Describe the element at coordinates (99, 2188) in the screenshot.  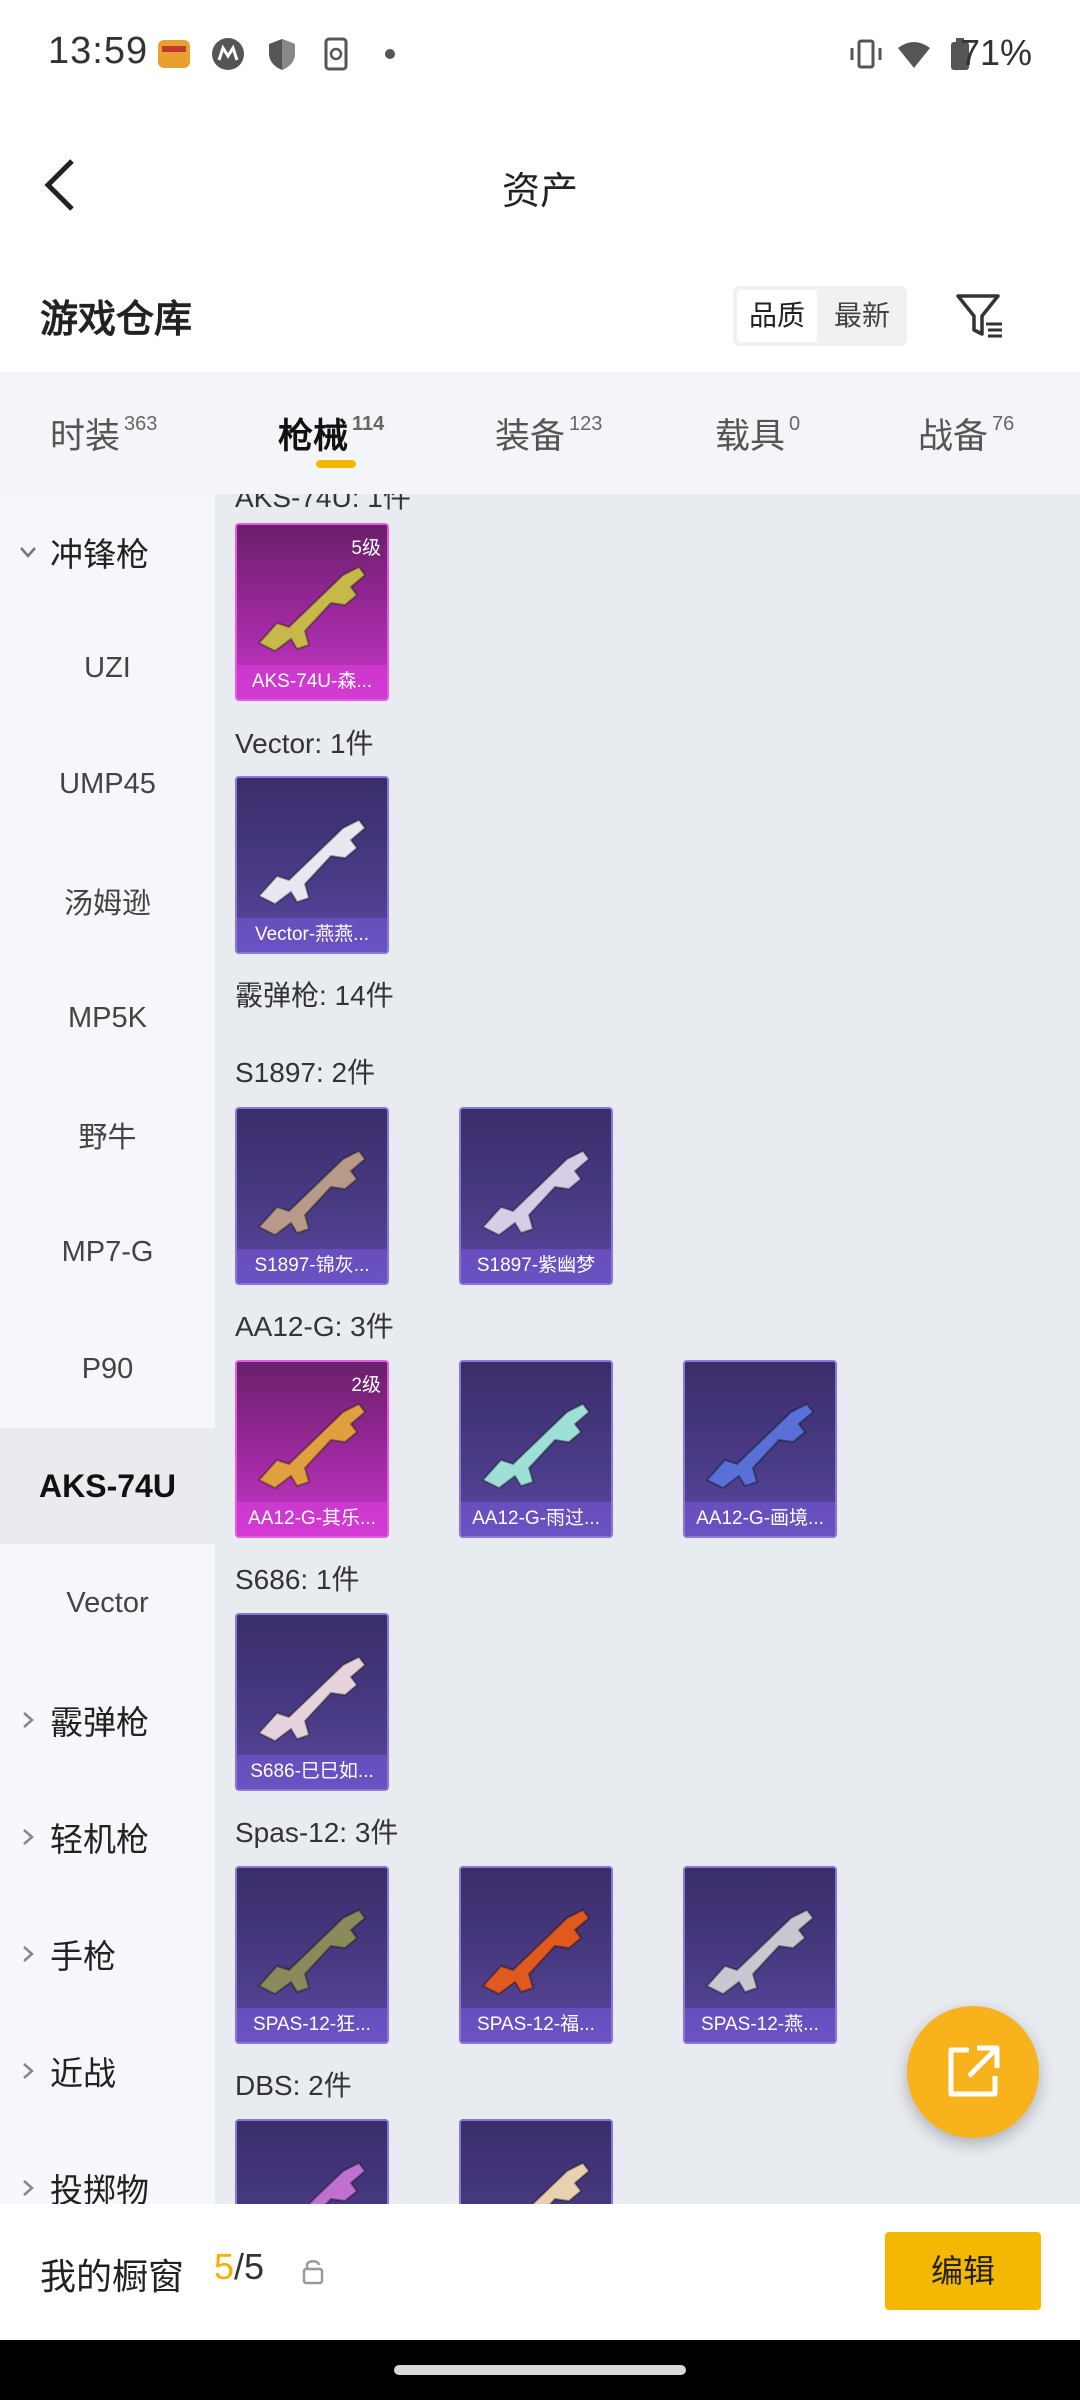
I see `sidebar-group-label: 投掷物` at that location.